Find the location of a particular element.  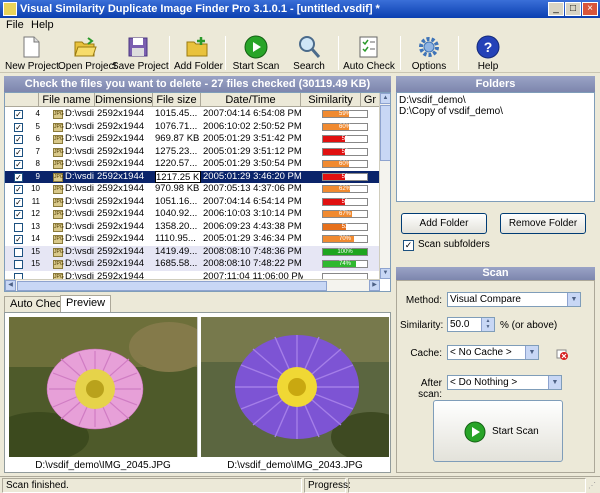

jpg-file-icon: JPG is located at coordinates (58, 152).